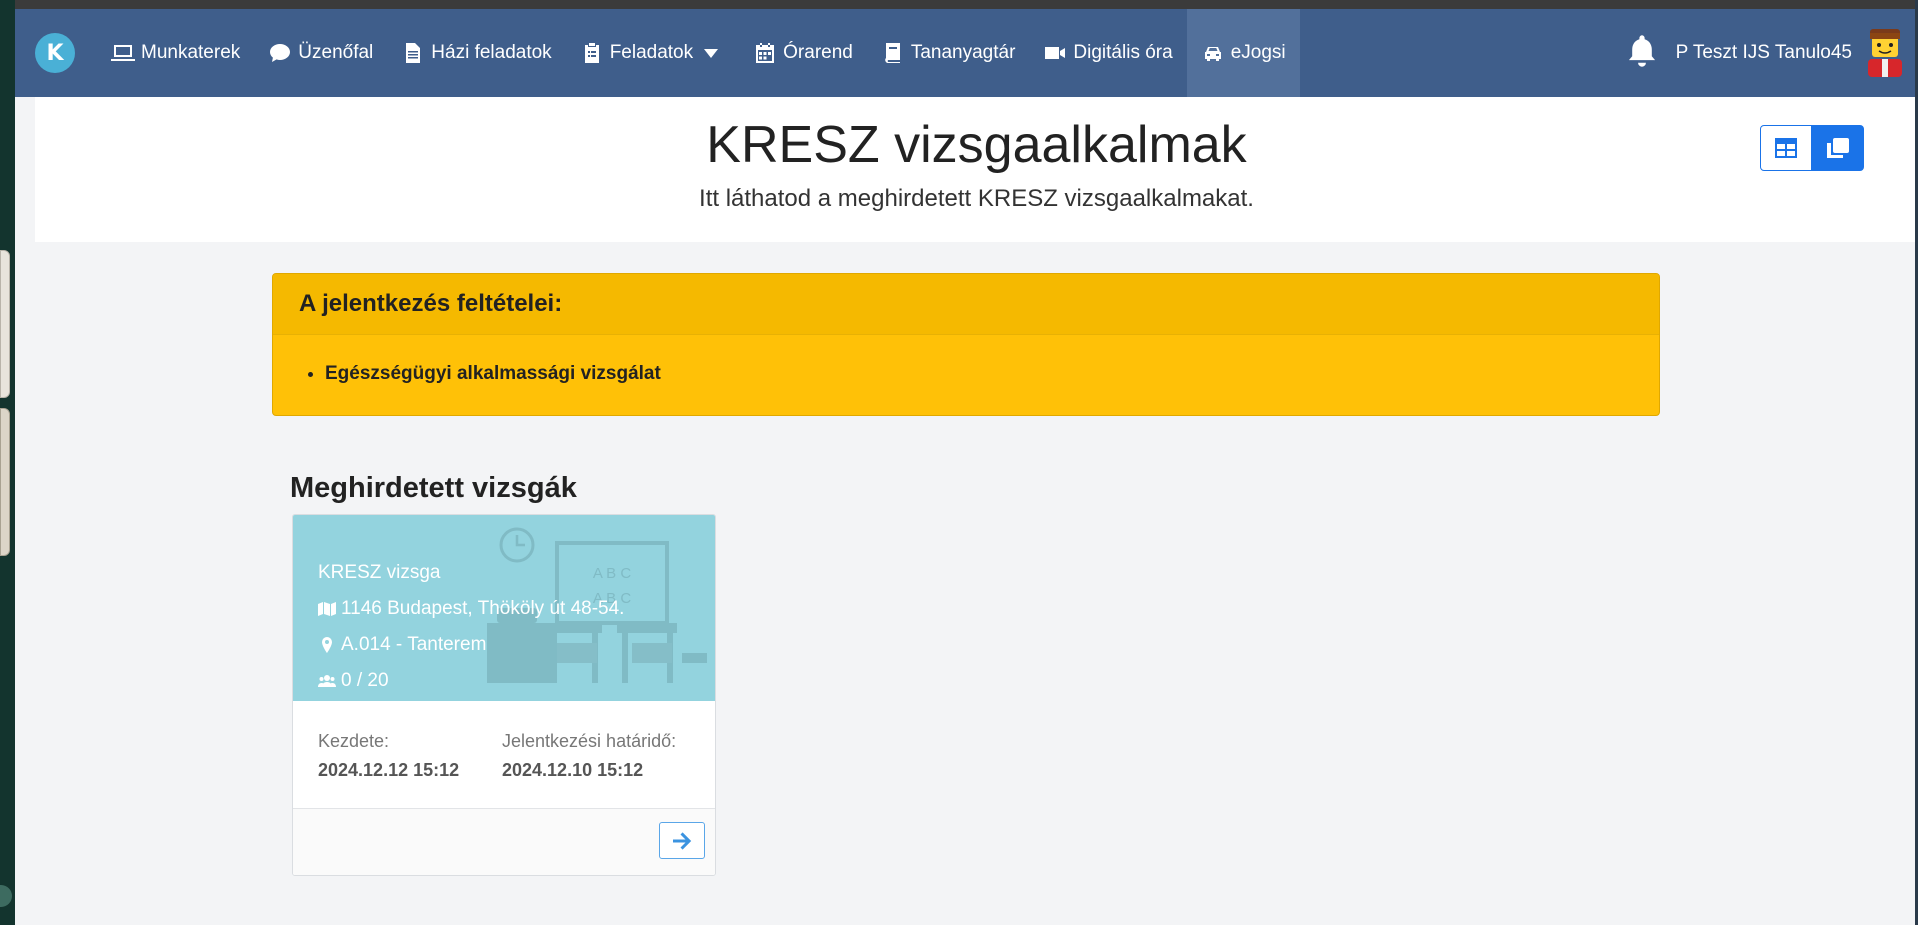 This screenshot has height=925, width=1918. I want to click on clone-icon, so click(1838, 148).